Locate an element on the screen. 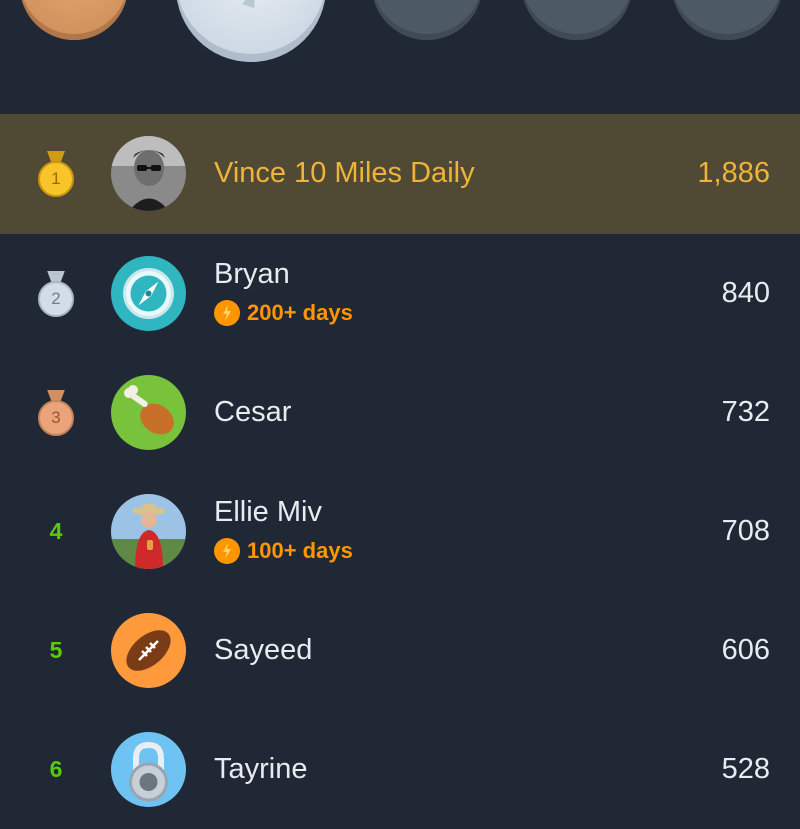  football-icon is located at coordinates (148, 650).